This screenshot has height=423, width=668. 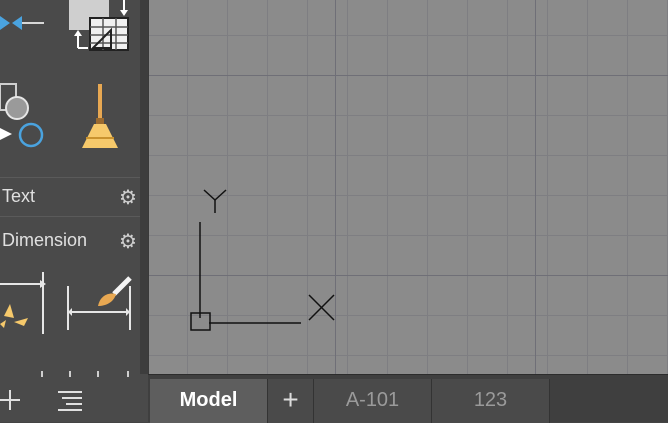 What do you see at coordinates (128, 242) in the screenshot?
I see `dimension-settings-gear-icon: ⚙` at bounding box center [128, 242].